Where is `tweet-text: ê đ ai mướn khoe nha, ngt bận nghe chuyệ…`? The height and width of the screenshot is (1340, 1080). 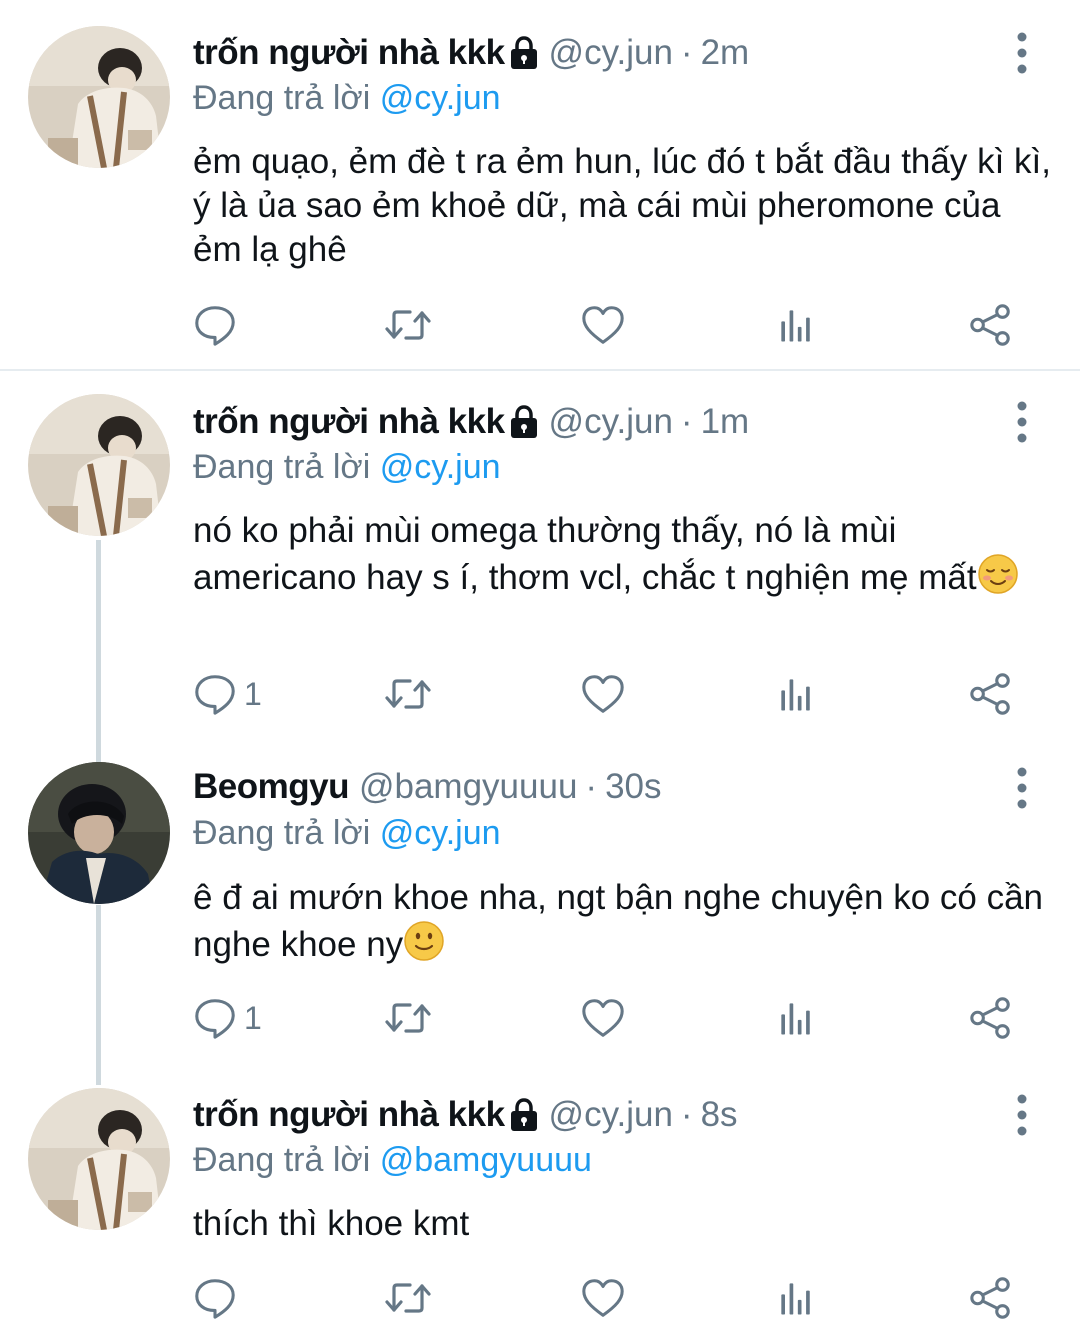
tweet-text: ê đ ai mướn khoe nha, ngt bận nghe chuyệ… is located at coordinates (623, 921).